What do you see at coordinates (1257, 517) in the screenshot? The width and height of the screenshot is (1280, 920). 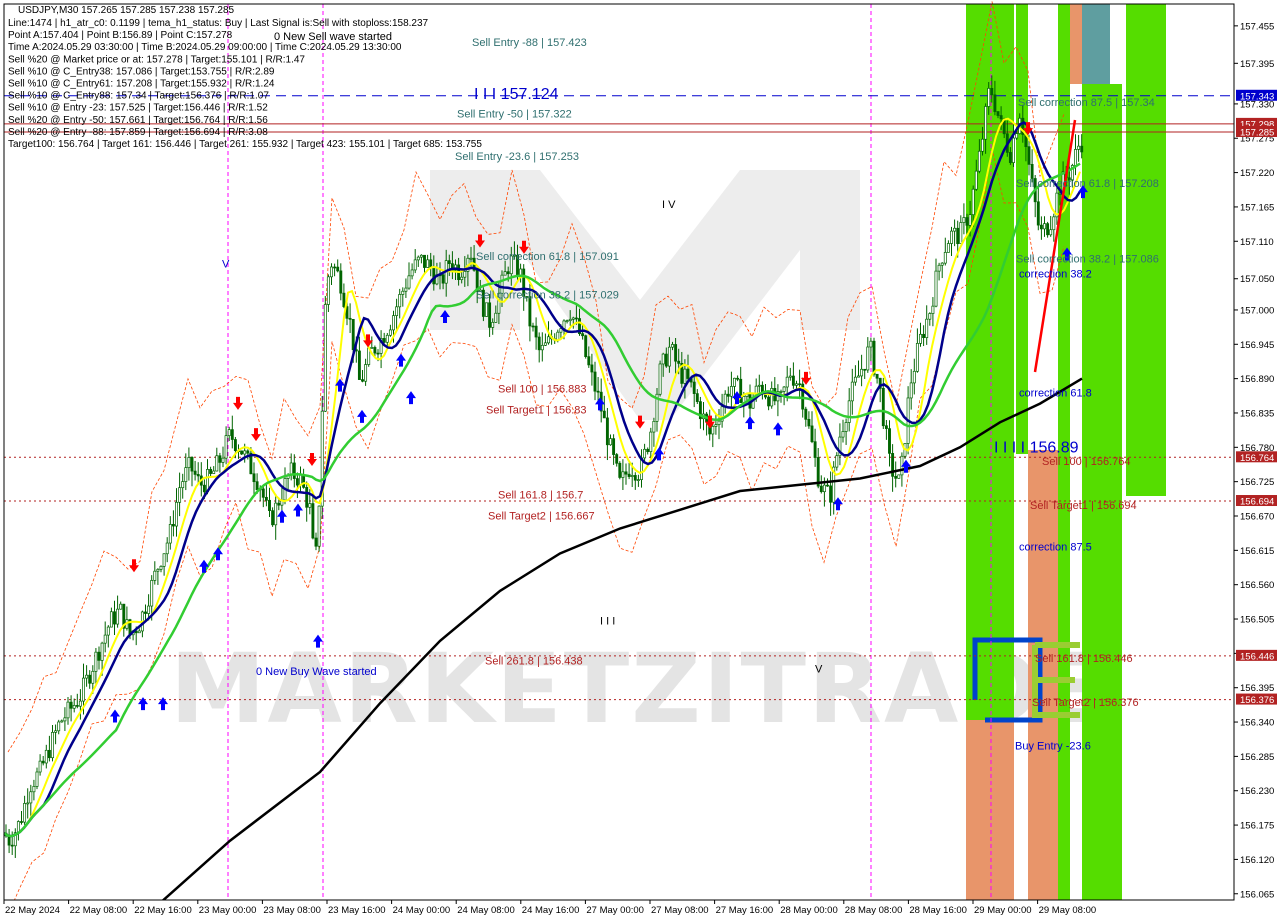 I see `y-tick-label: 156.670` at bounding box center [1257, 517].